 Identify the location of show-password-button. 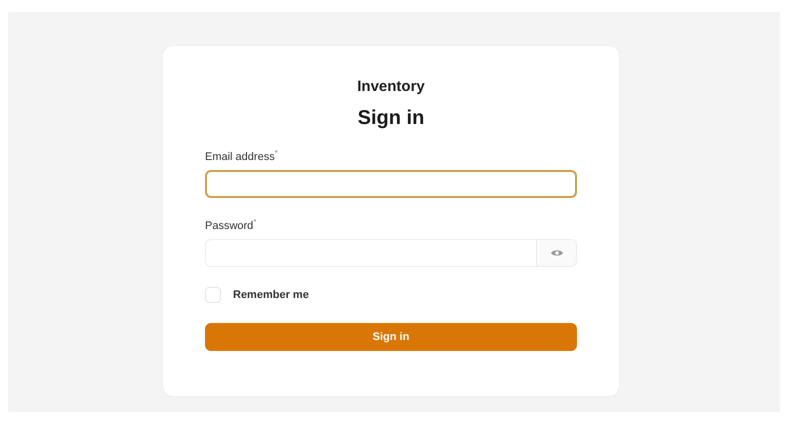
(556, 253).